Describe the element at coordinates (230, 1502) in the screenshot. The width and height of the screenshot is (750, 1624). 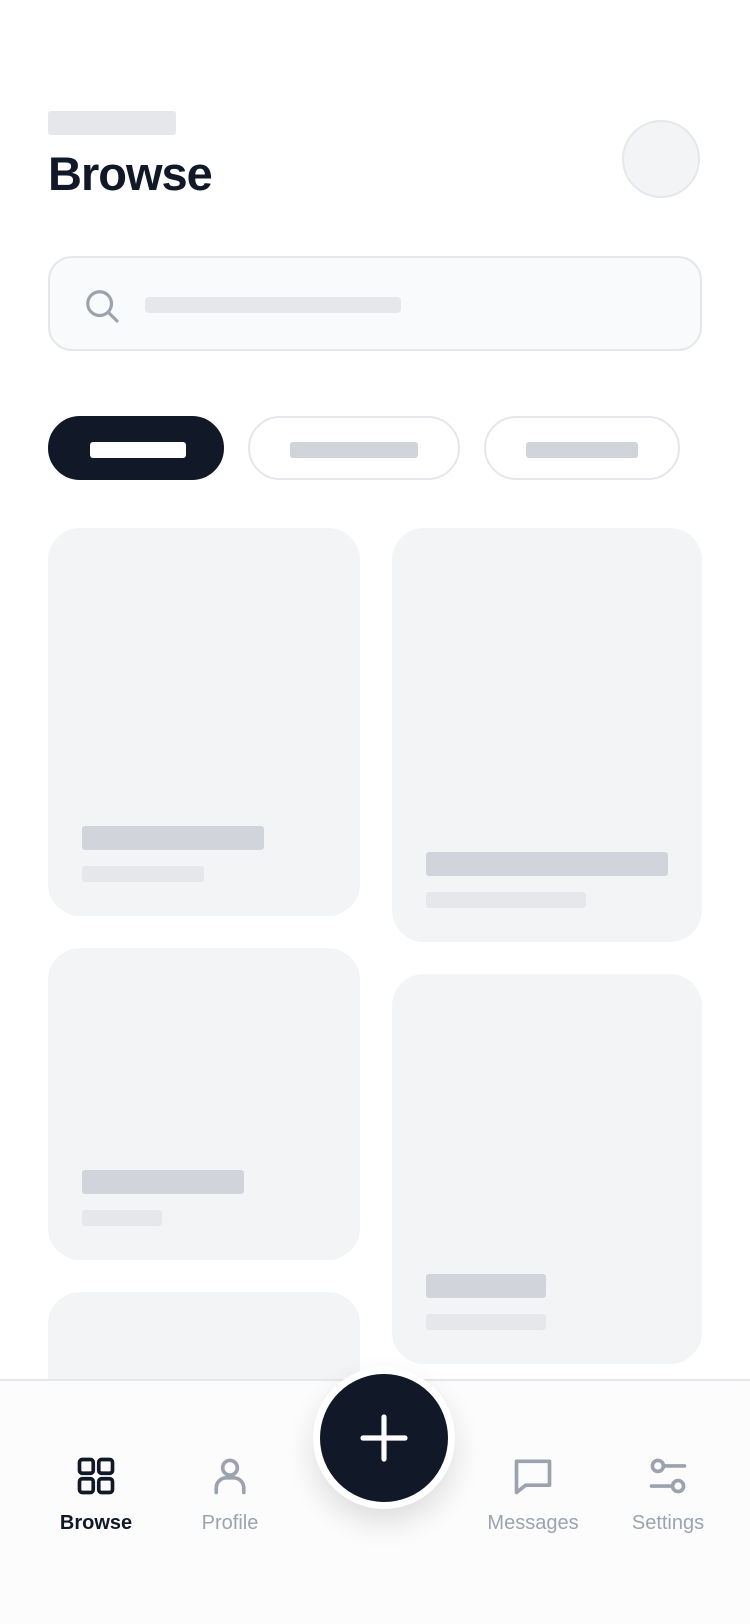
I see `nav-item-profile: Profile` at that location.